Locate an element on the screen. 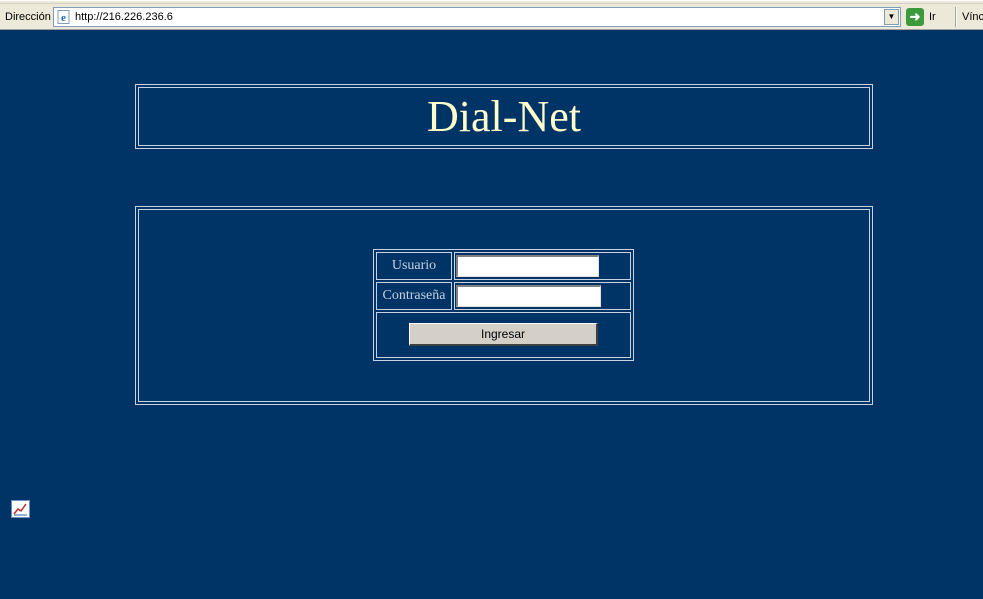  go-button: ➜ Ir is located at coordinates (921, 17).